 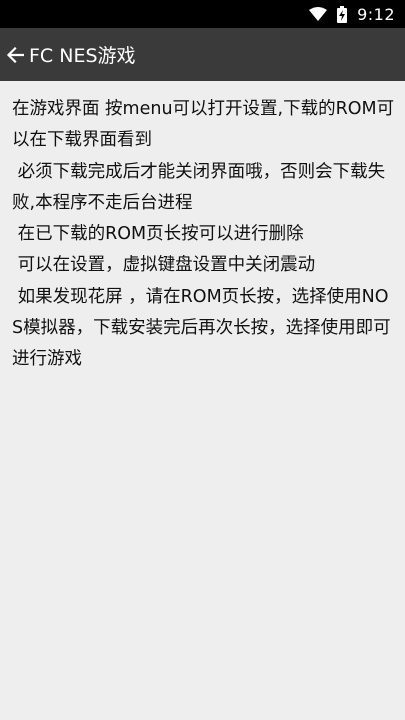 I want to click on arrow-left-icon, so click(x=15, y=54).